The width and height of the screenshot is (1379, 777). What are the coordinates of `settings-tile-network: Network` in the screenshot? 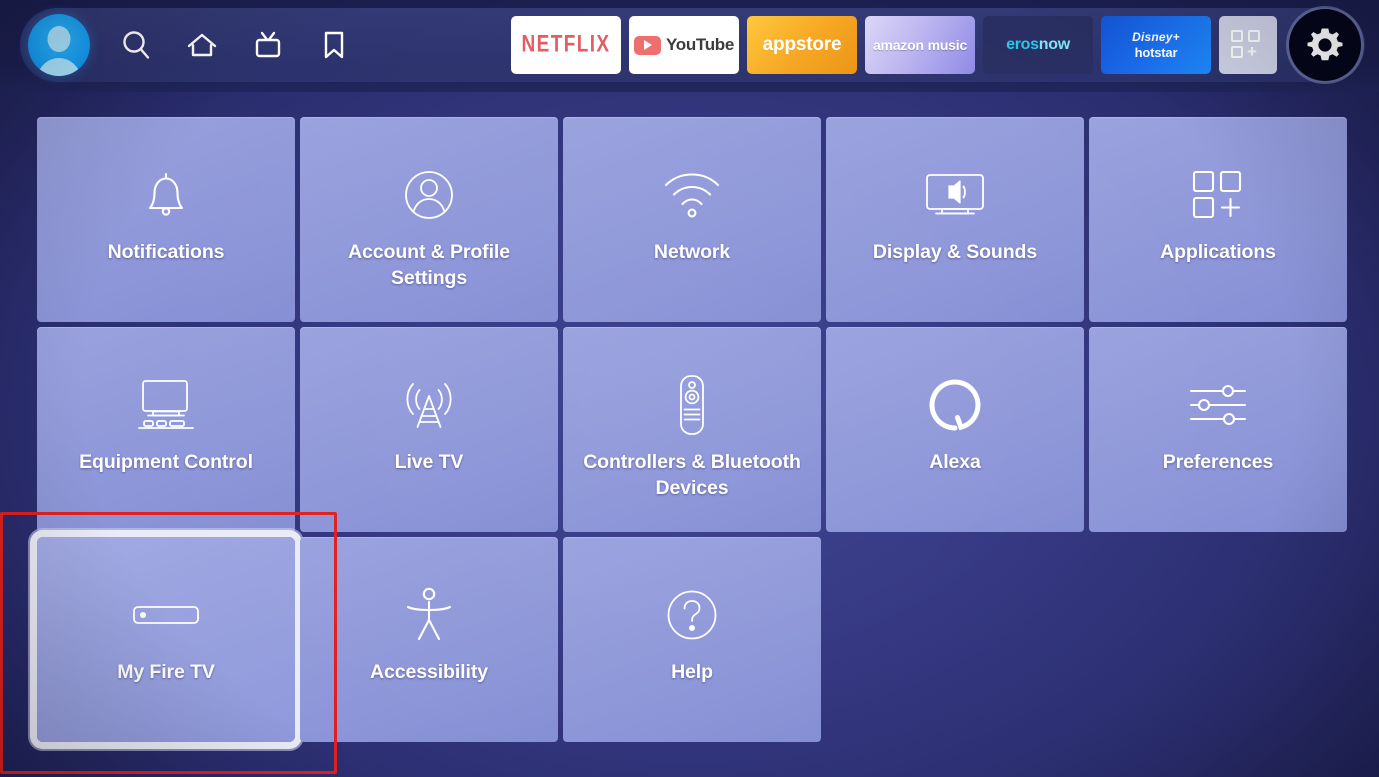 It's located at (692, 219).